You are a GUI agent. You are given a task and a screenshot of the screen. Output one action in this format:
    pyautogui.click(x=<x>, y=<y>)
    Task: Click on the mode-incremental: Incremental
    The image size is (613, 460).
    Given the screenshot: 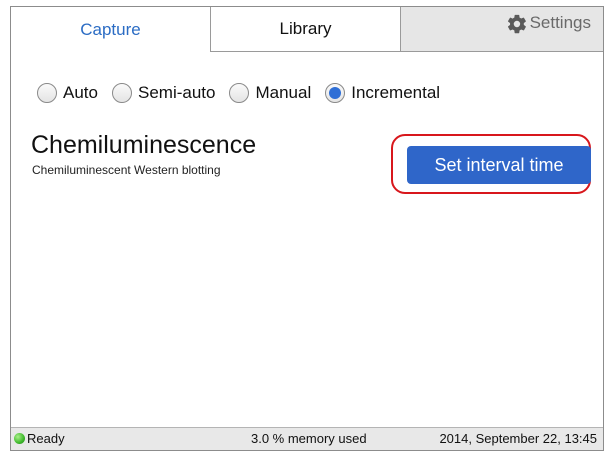 What is the action you would take?
    pyautogui.click(x=382, y=93)
    